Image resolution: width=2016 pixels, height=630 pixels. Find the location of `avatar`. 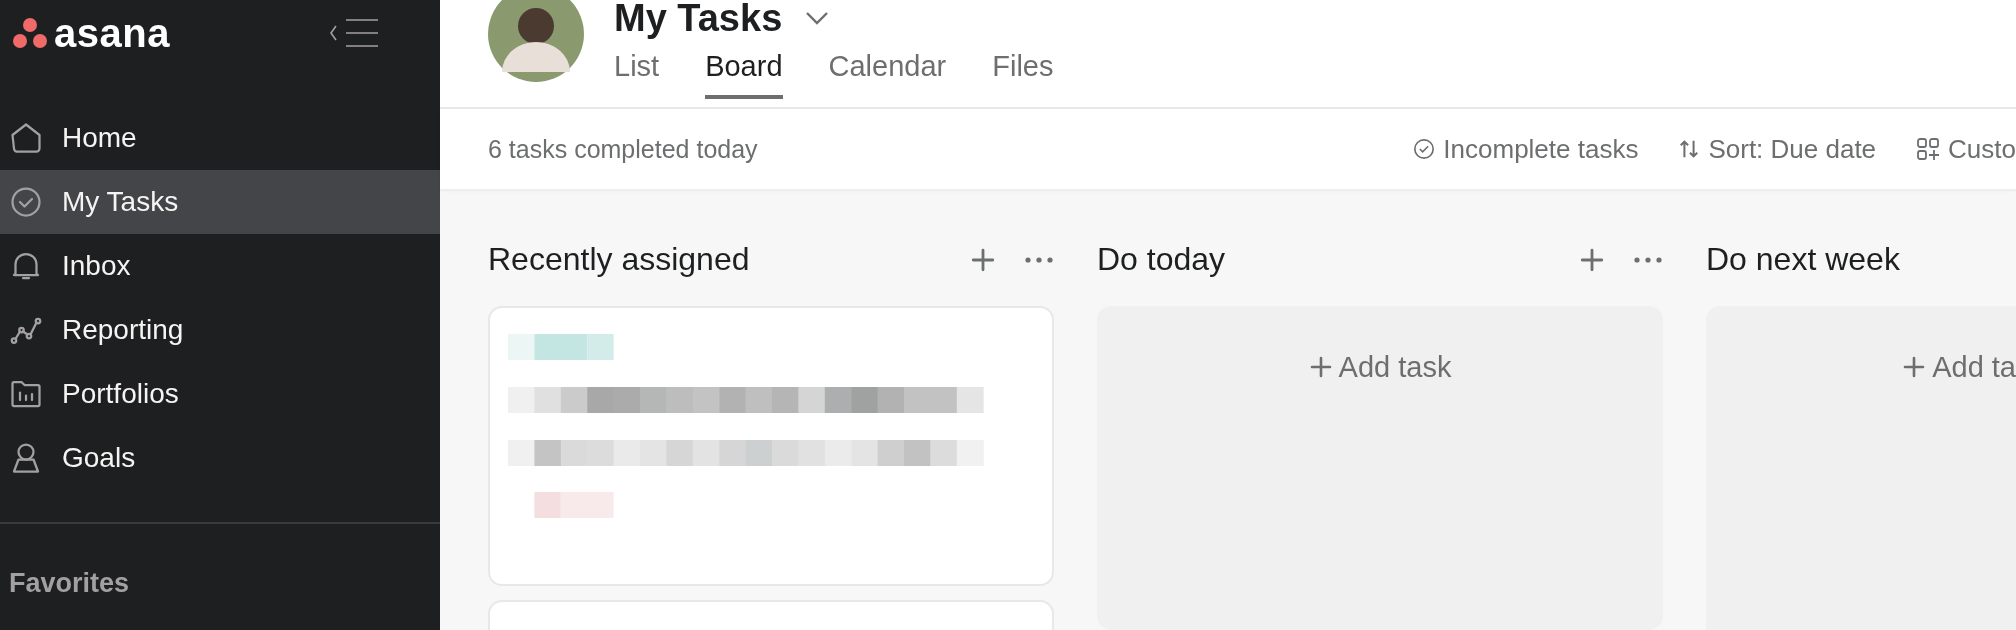

avatar is located at coordinates (536, 41).